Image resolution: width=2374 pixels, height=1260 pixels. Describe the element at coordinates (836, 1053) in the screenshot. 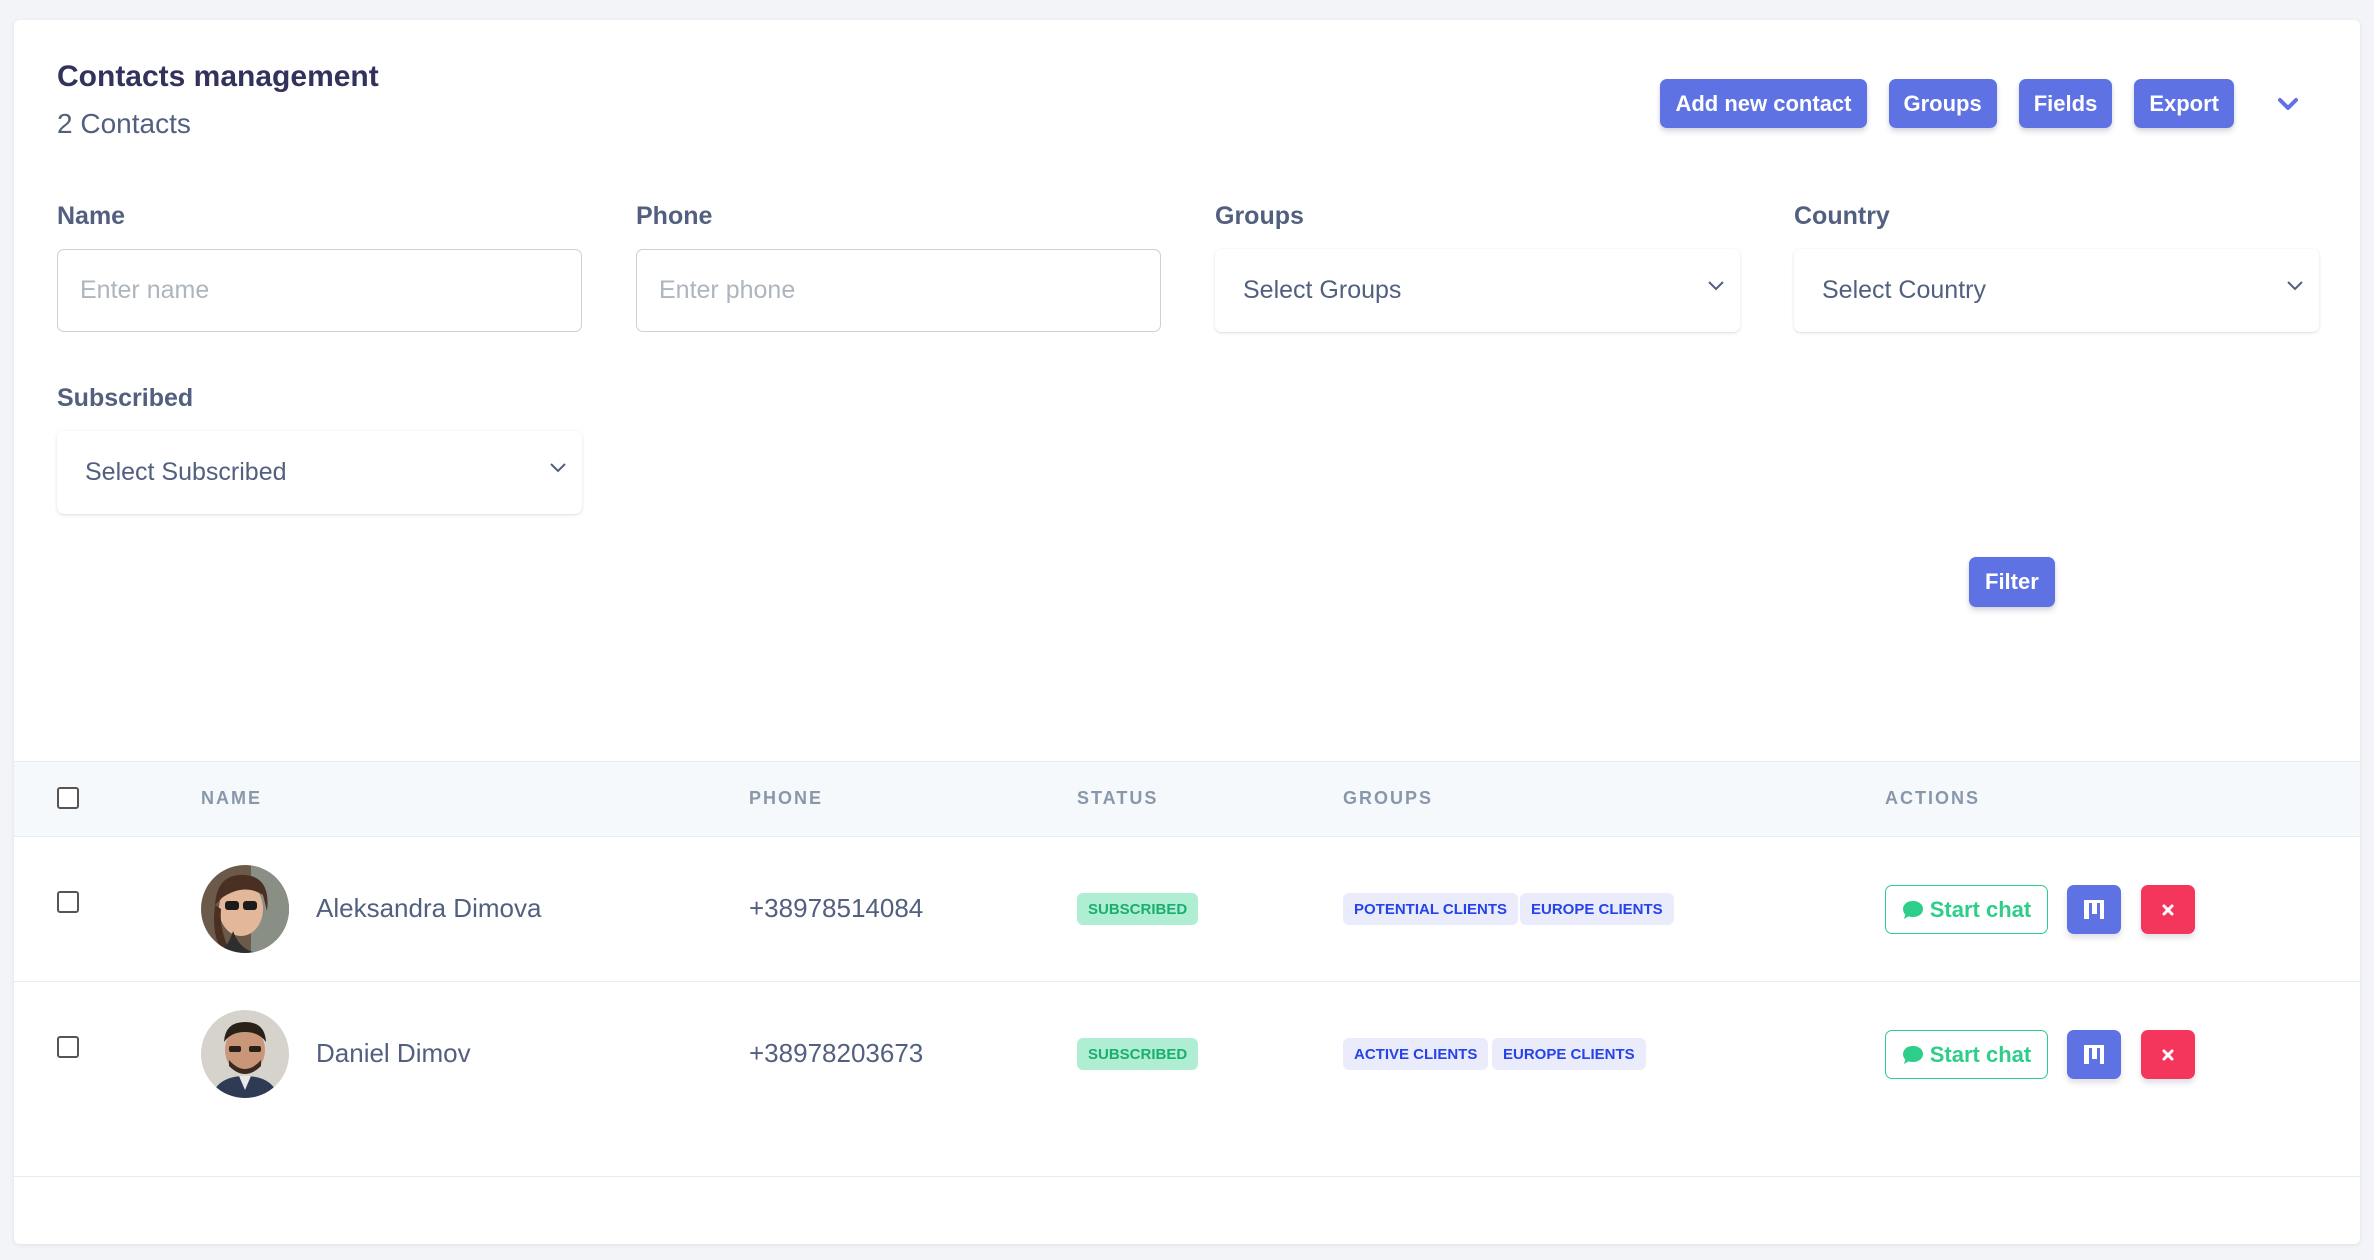

I see `contact-phone: +38978203673` at that location.